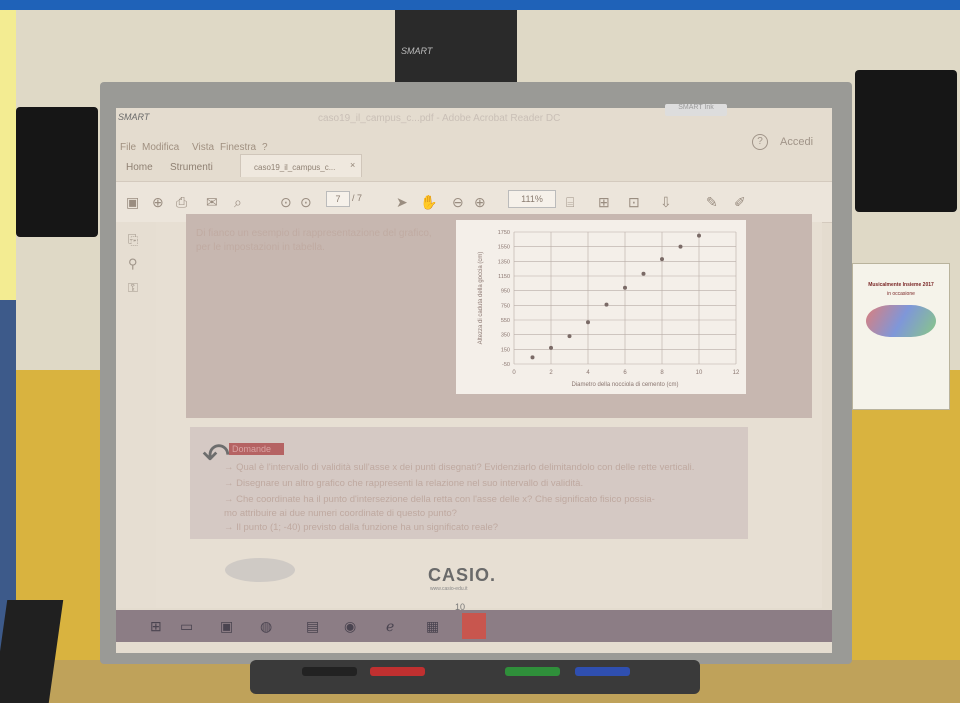  Describe the element at coordinates (432, 626) in the screenshot. I see `store-icon: ▦` at that location.